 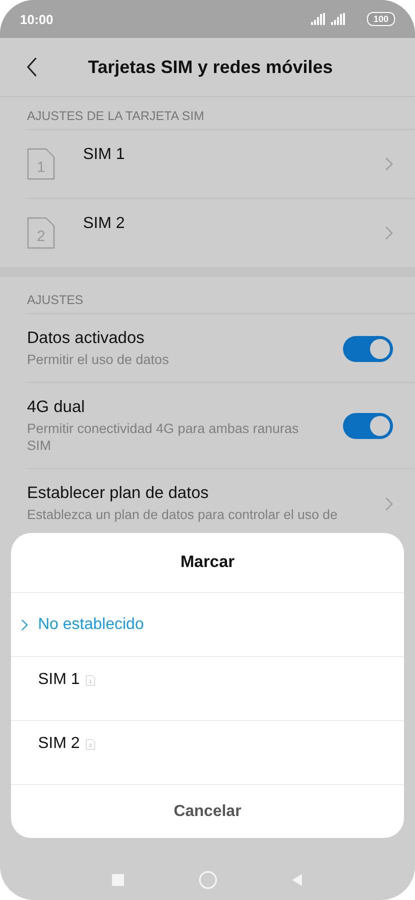 I want to click on back-icon, so click(x=32, y=67).